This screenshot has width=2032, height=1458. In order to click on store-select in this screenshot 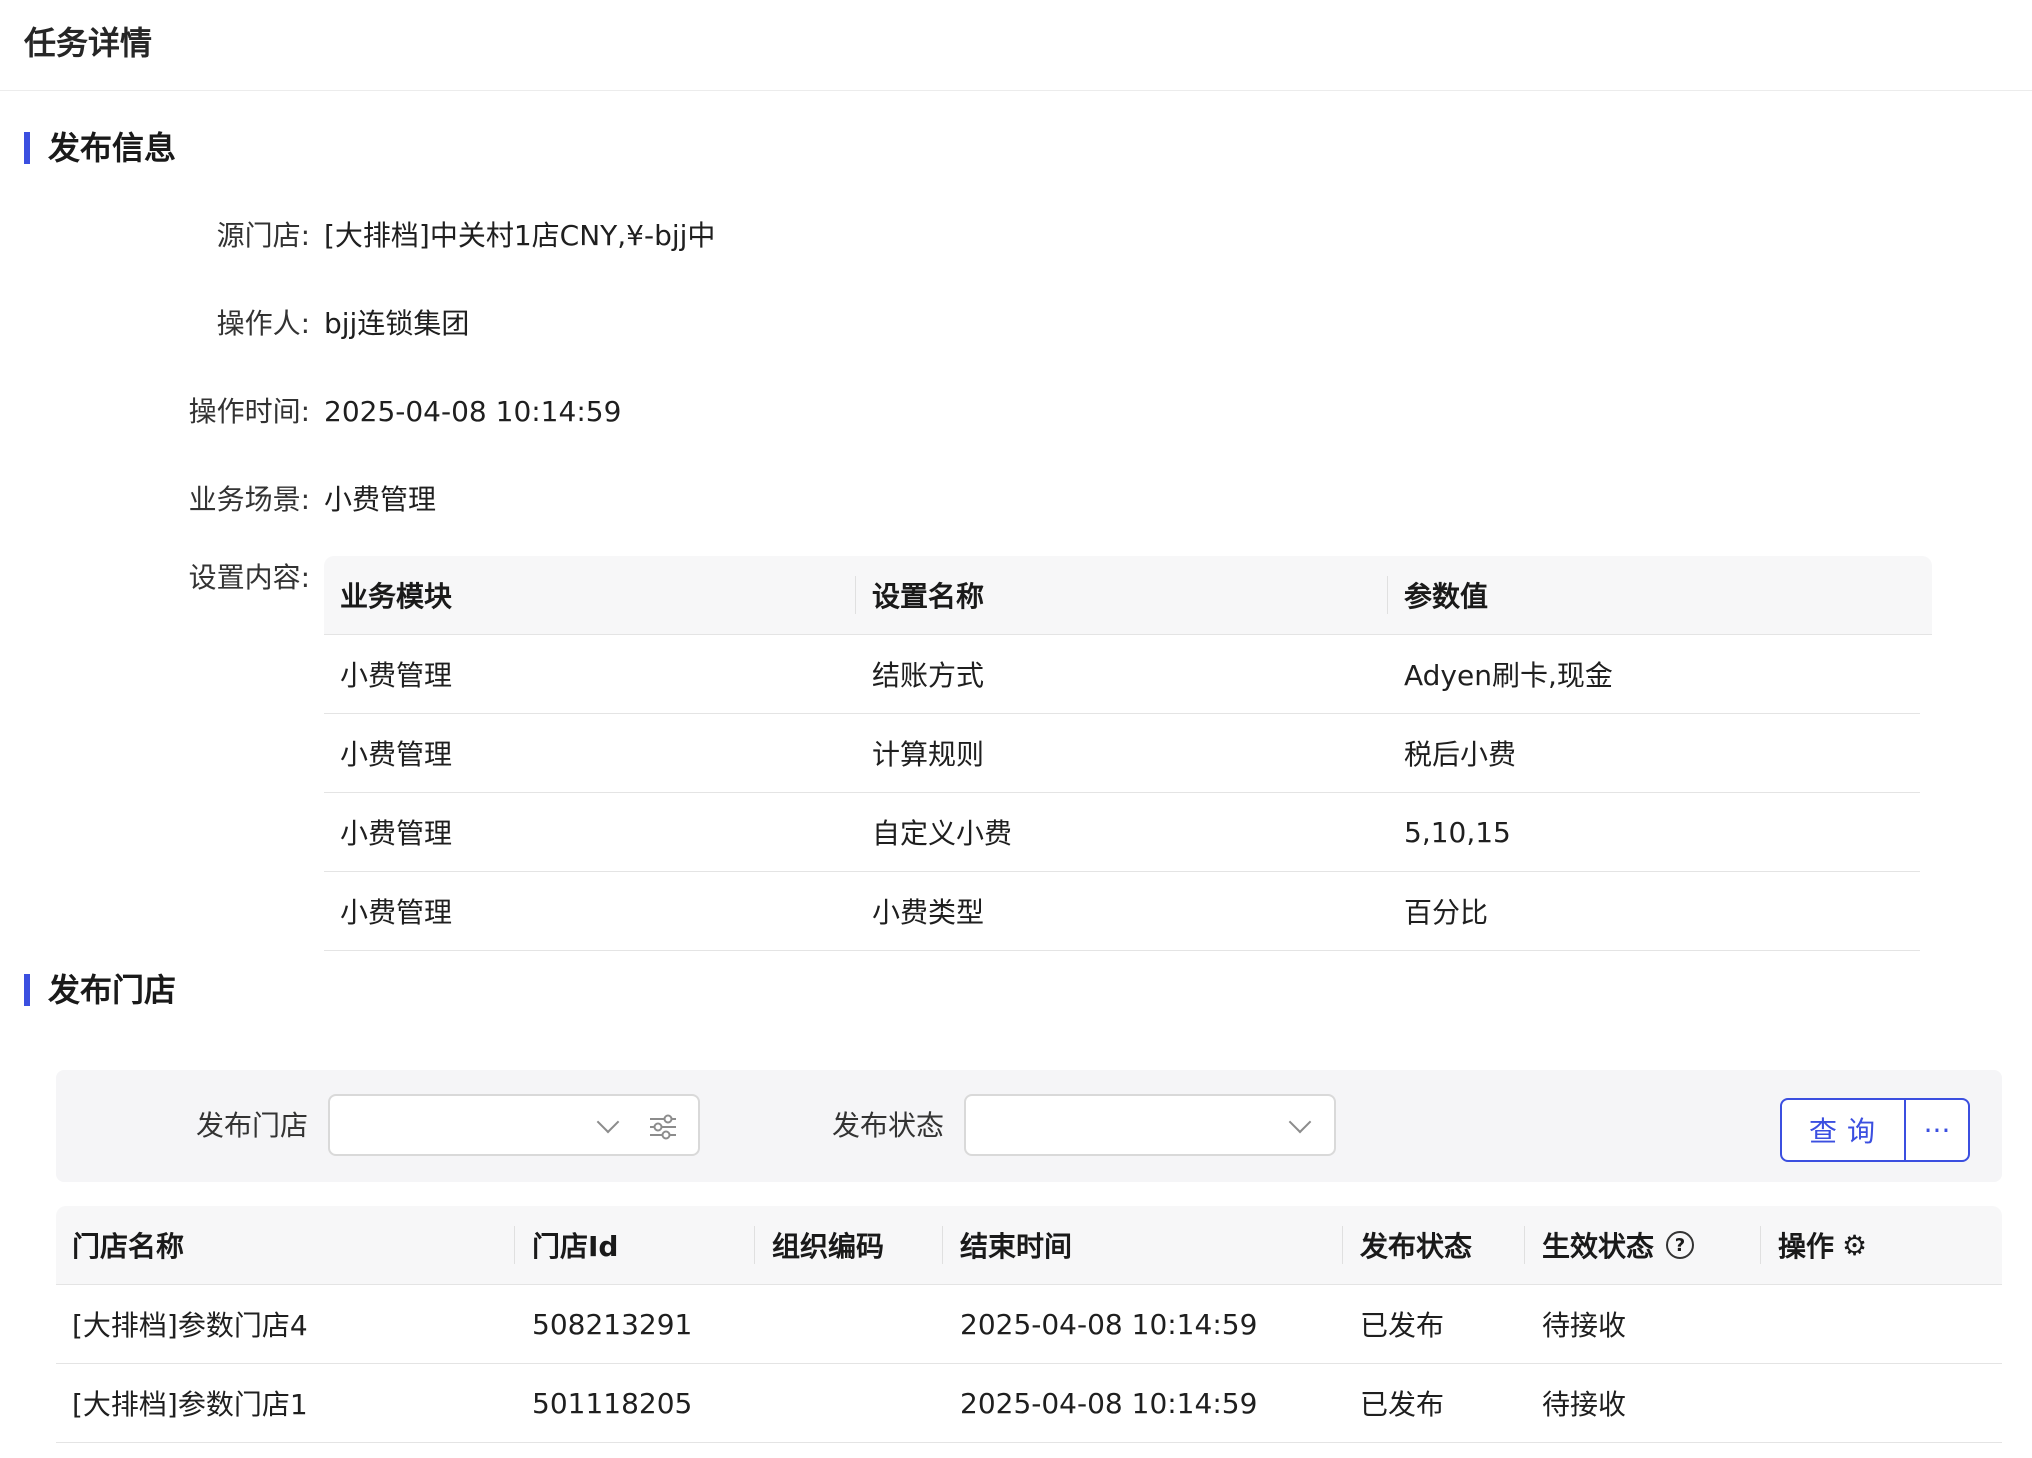, I will do `click(514, 1125)`.